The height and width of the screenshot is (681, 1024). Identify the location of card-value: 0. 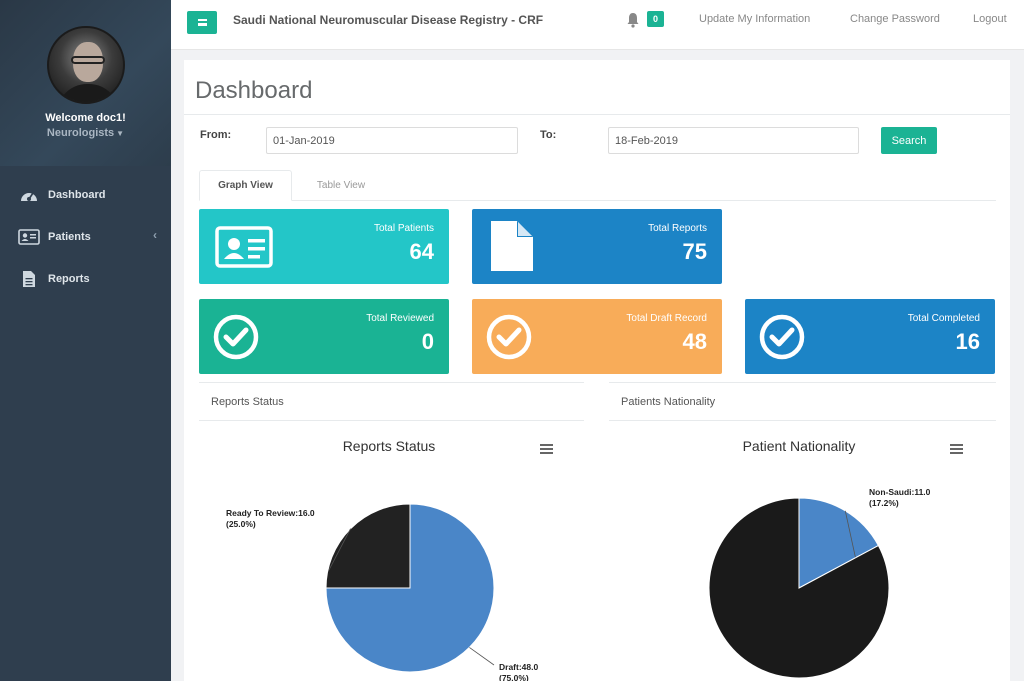
(427, 341).